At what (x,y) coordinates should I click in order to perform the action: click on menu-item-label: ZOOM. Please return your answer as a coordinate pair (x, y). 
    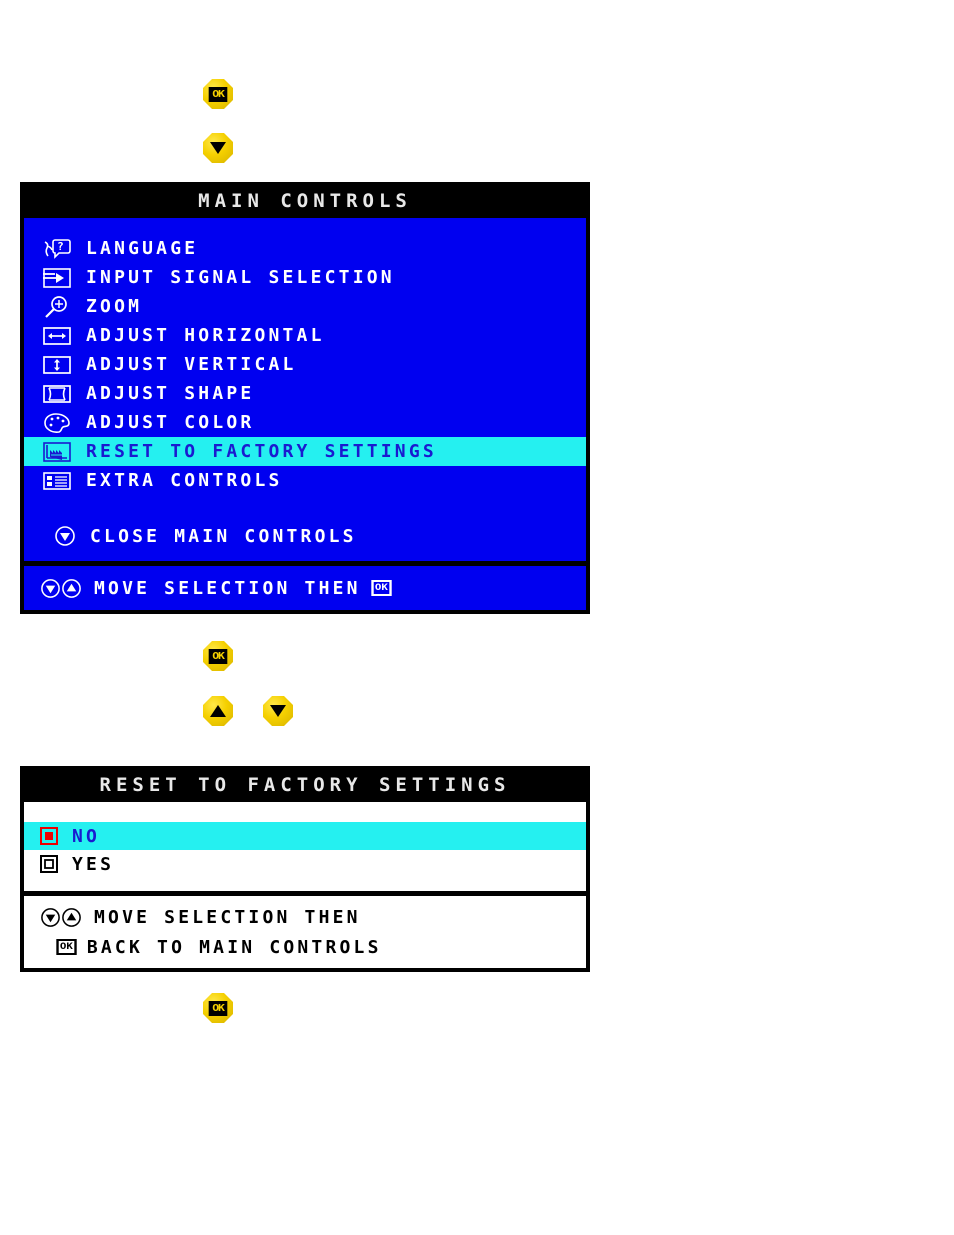
    Looking at the image, I should click on (114, 306).